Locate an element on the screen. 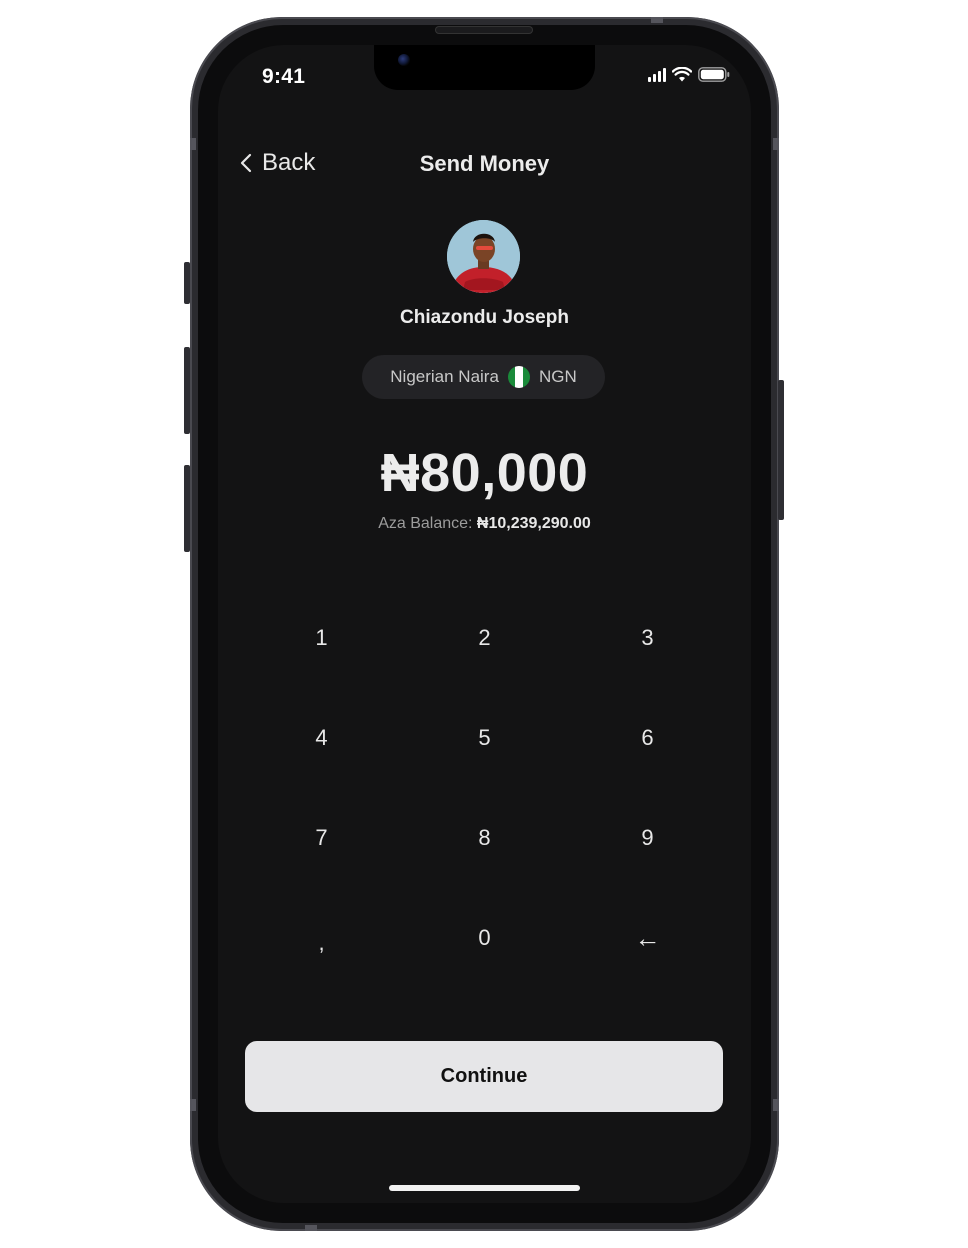  power-button is located at coordinates (781, 450).